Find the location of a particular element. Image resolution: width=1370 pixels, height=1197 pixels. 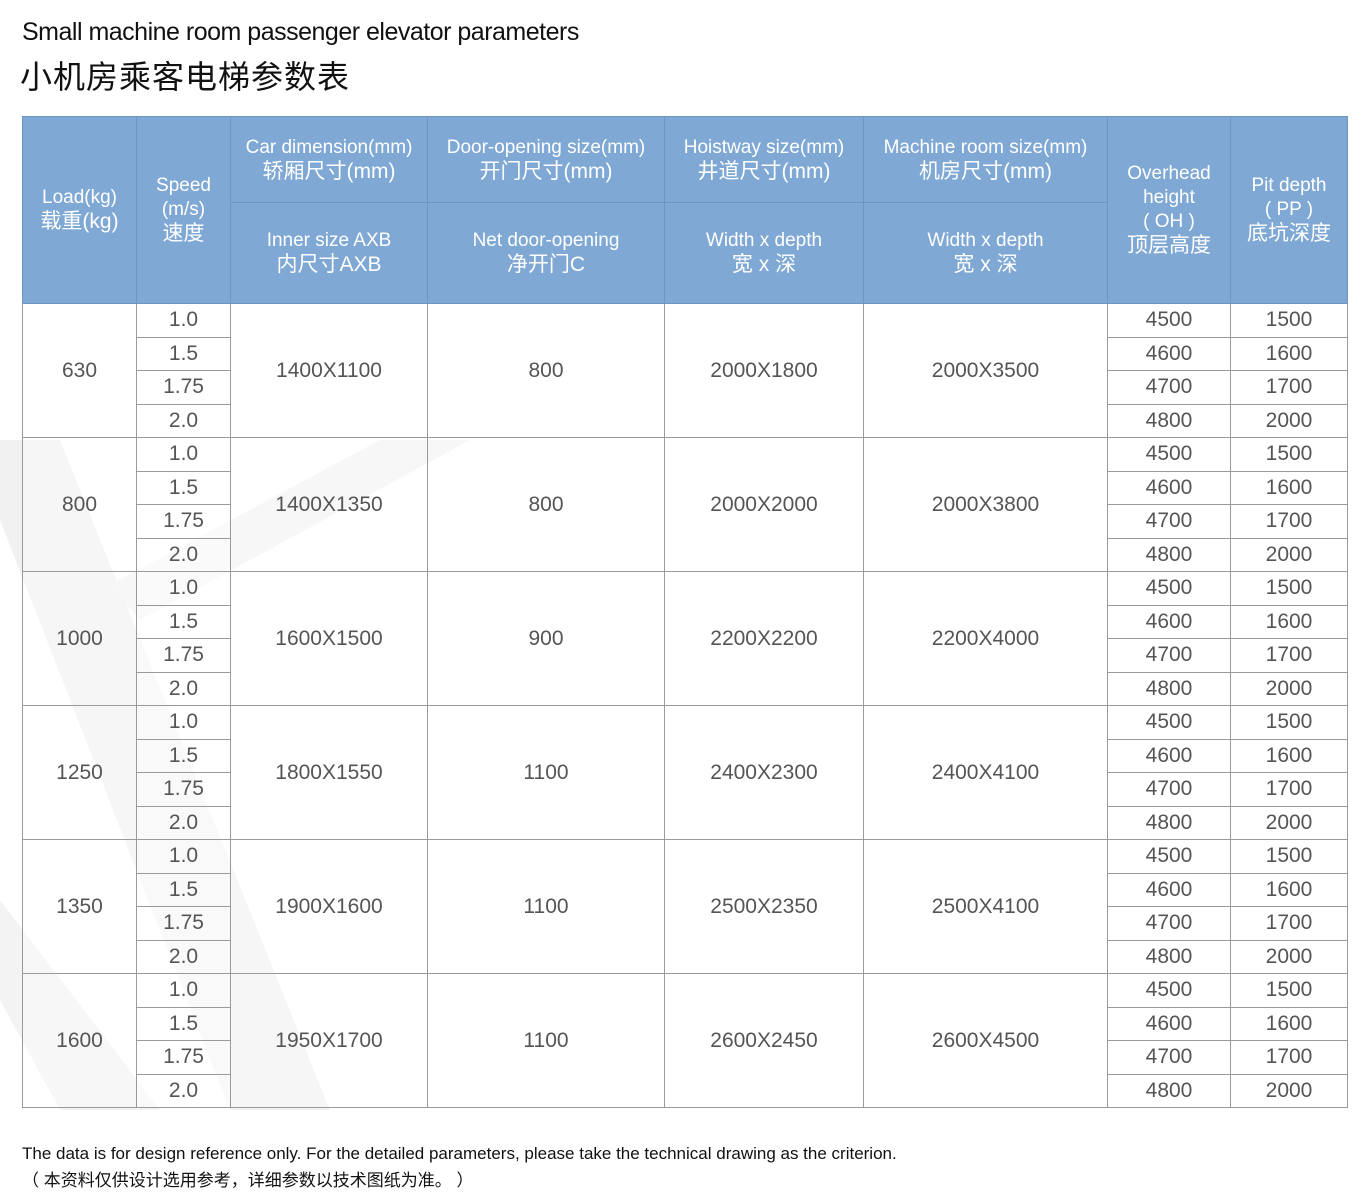

header-door-opening: Door-opening size(mm) 开门尺寸(mm) is located at coordinates (546, 159).